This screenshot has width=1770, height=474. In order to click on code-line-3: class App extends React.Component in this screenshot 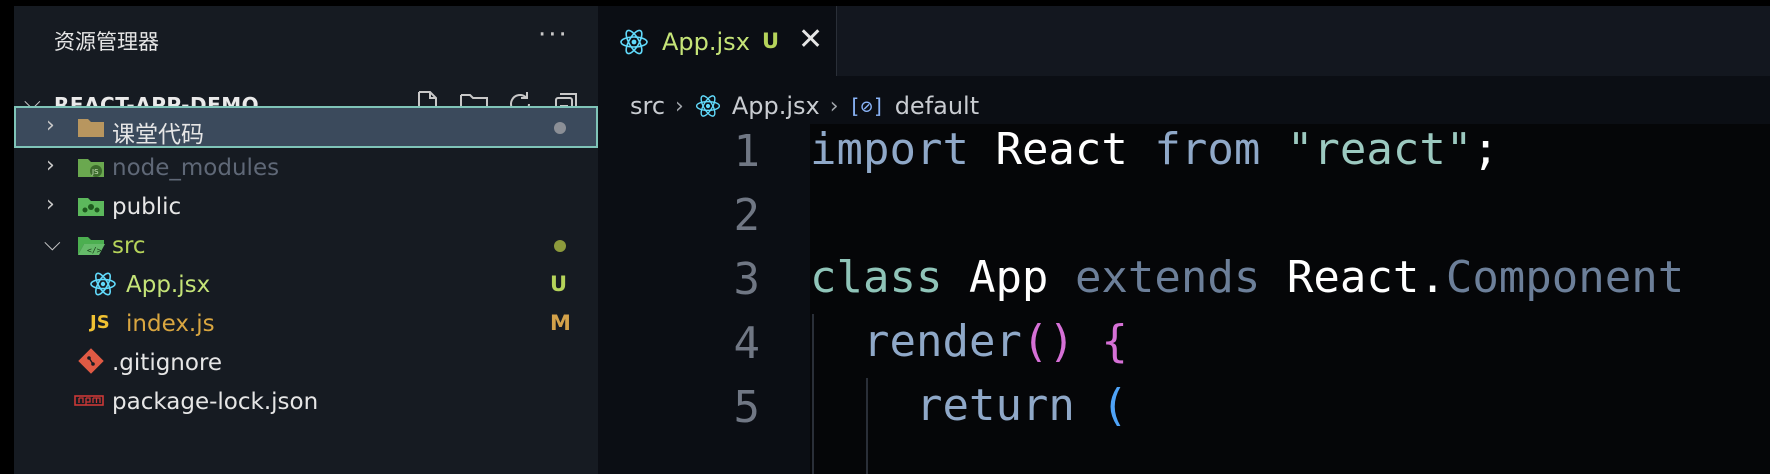, I will do `click(1247, 277)`.